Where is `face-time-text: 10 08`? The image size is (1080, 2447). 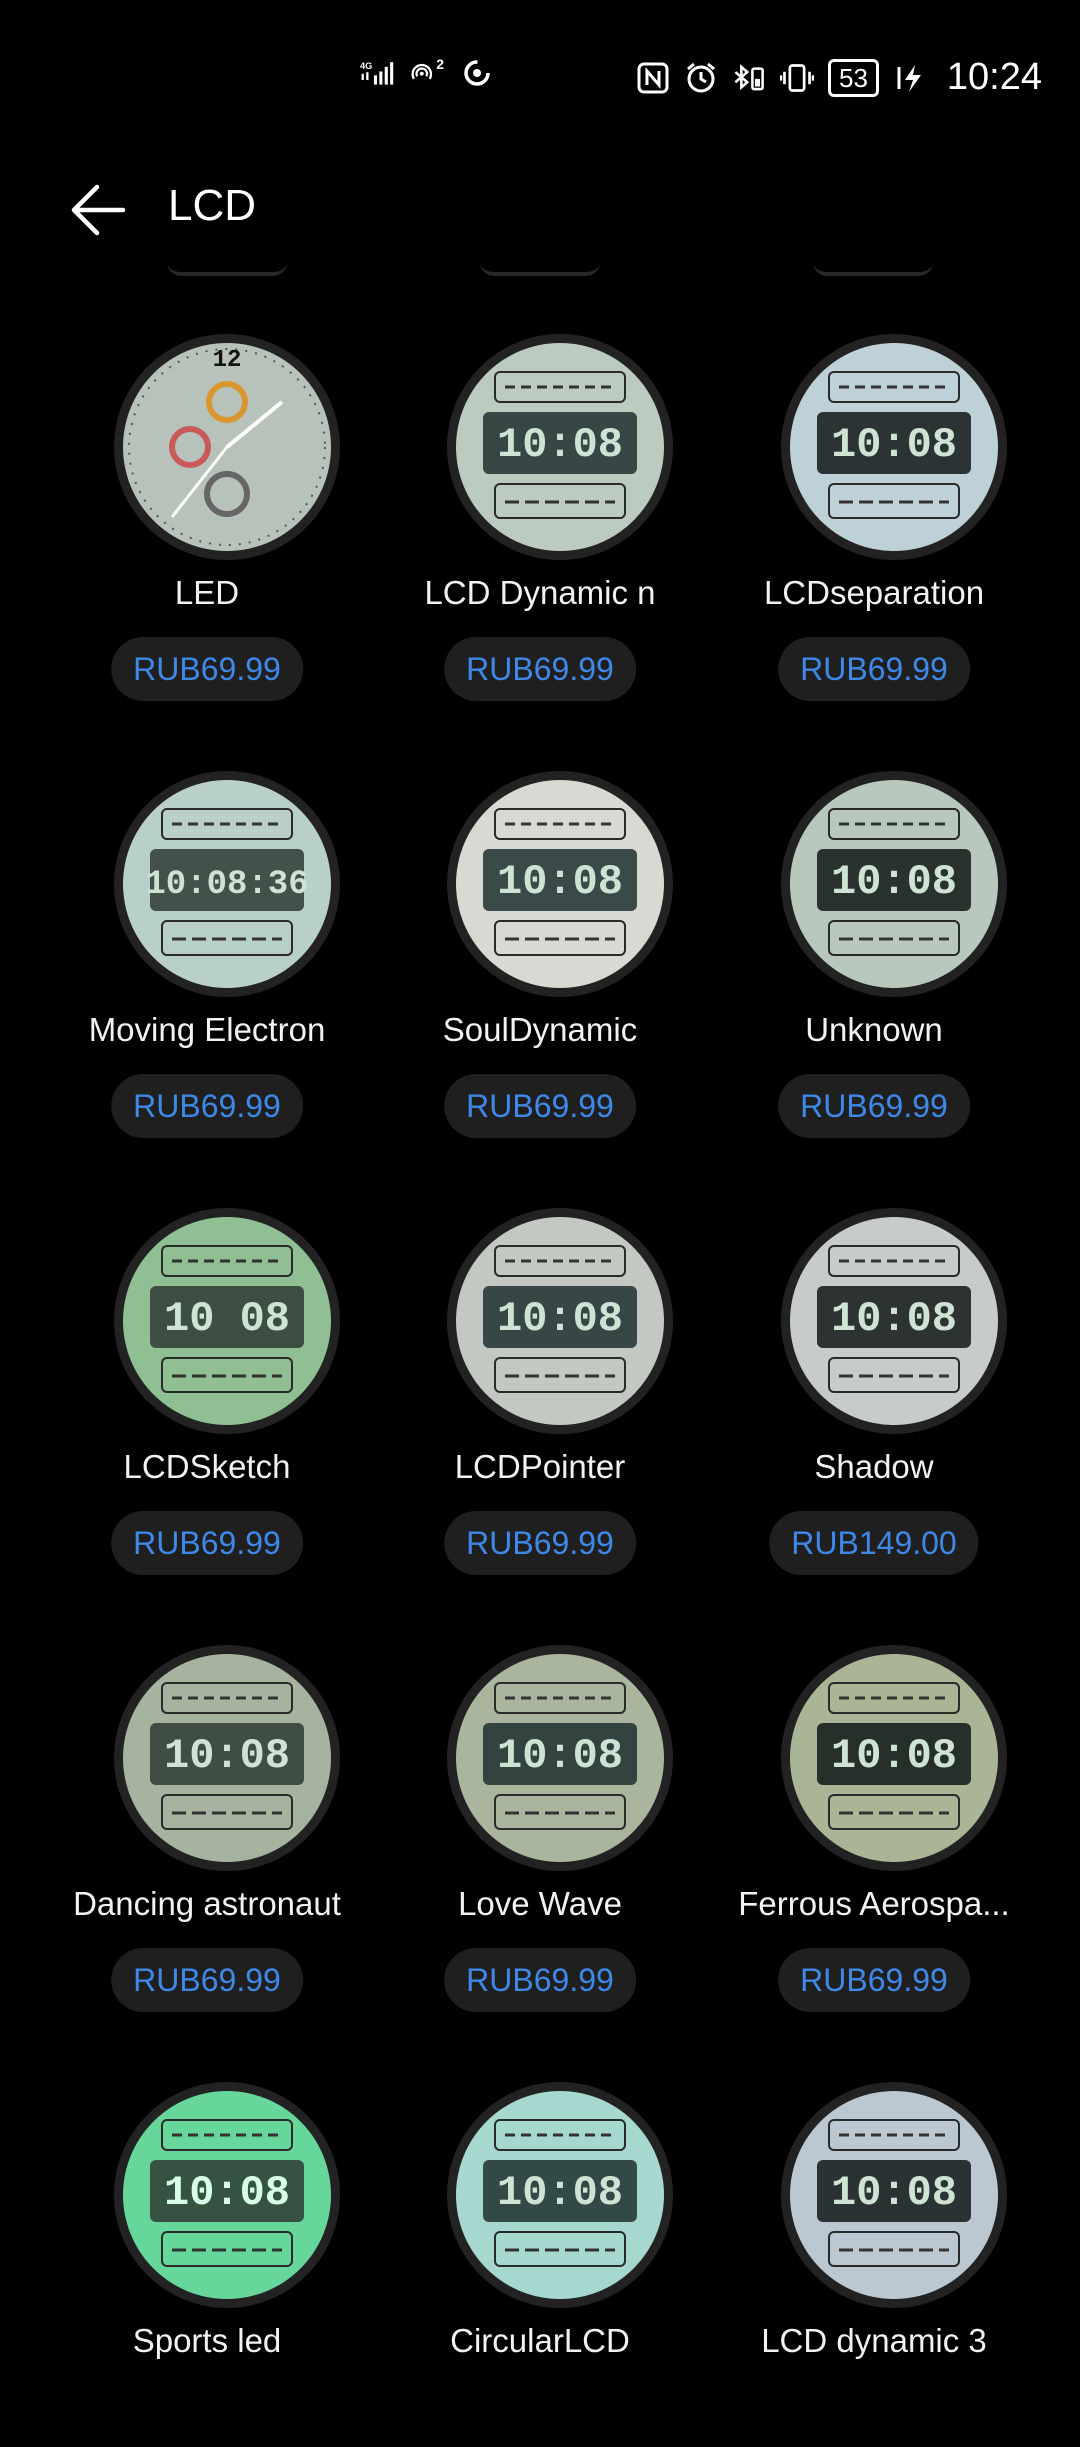 face-time-text: 10 08 is located at coordinates (227, 1319).